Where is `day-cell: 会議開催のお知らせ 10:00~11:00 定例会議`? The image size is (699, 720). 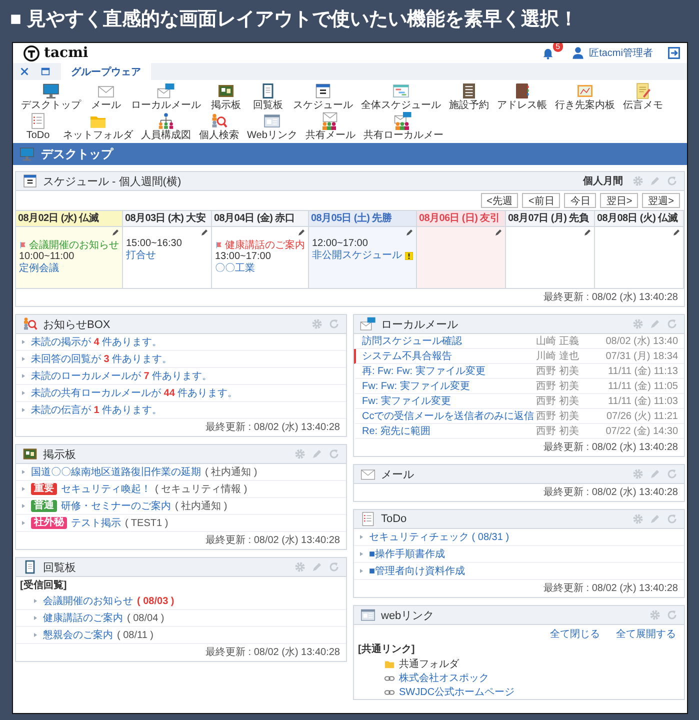
day-cell: 会議開催のお知らせ 10:00~11:00 定例会議 is located at coordinates (69, 258).